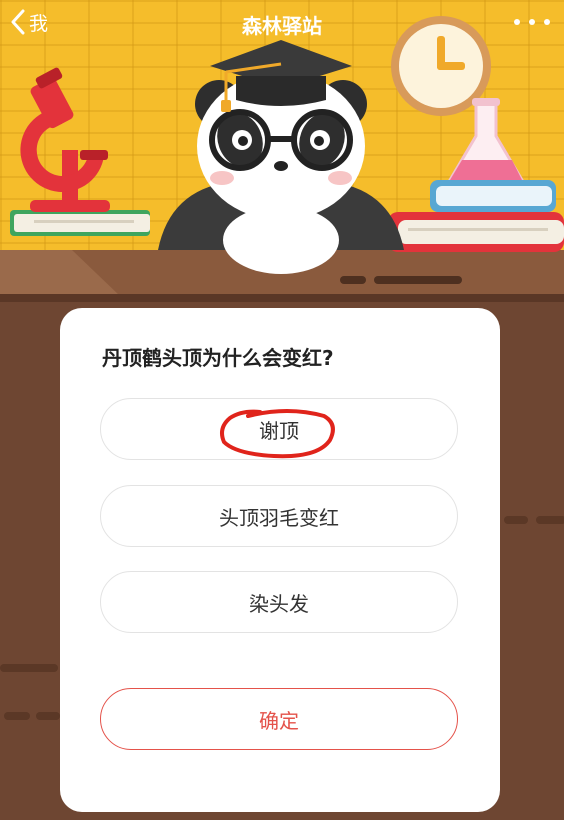  I want to click on chevron-left-icon, so click(18, 22).